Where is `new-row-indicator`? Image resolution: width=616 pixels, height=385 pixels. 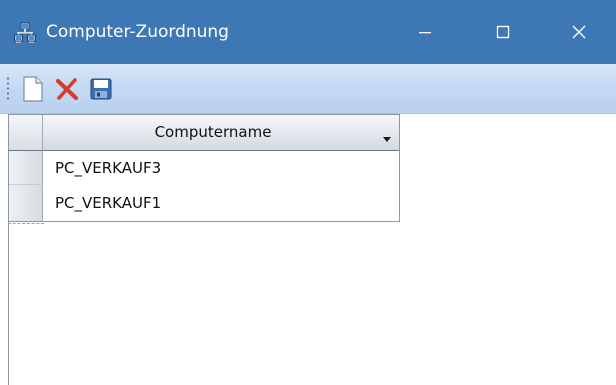 new-row-indicator is located at coordinates (26, 223).